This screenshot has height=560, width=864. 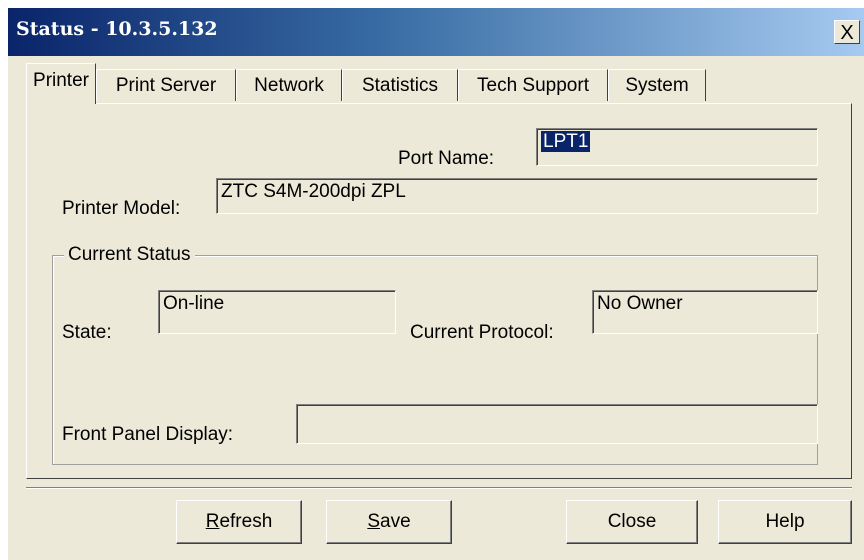 What do you see at coordinates (87, 332) in the screenshot?
I see `state-label: State:` at bounding box center [87, 332].